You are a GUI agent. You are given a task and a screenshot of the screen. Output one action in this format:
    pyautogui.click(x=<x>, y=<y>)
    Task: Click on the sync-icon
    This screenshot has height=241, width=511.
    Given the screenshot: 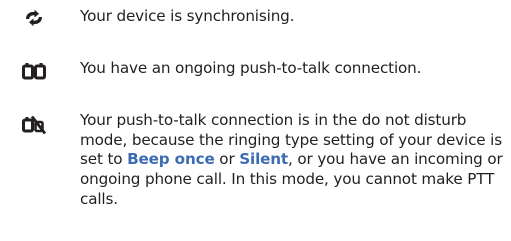 What is the action you would take?
    pyautogui.click(x=34, y=18)
    